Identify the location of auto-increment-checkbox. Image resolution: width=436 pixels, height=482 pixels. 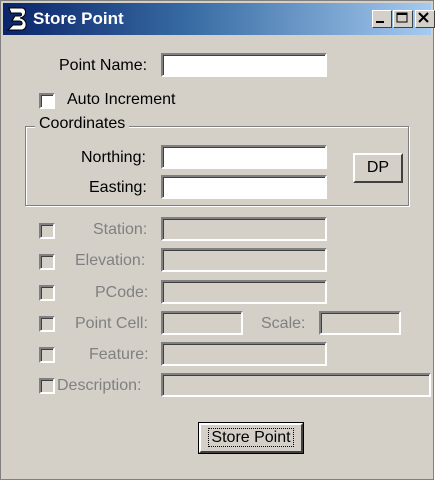
(47, 101).